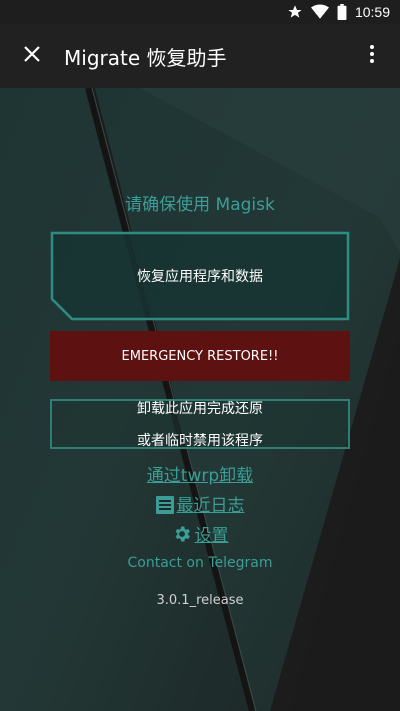 This screenshot has width=400, height=711. Describe the element at coordinates (211, 506) in the screenshot. I see `recent-logs-link: 最近日志` at that location.